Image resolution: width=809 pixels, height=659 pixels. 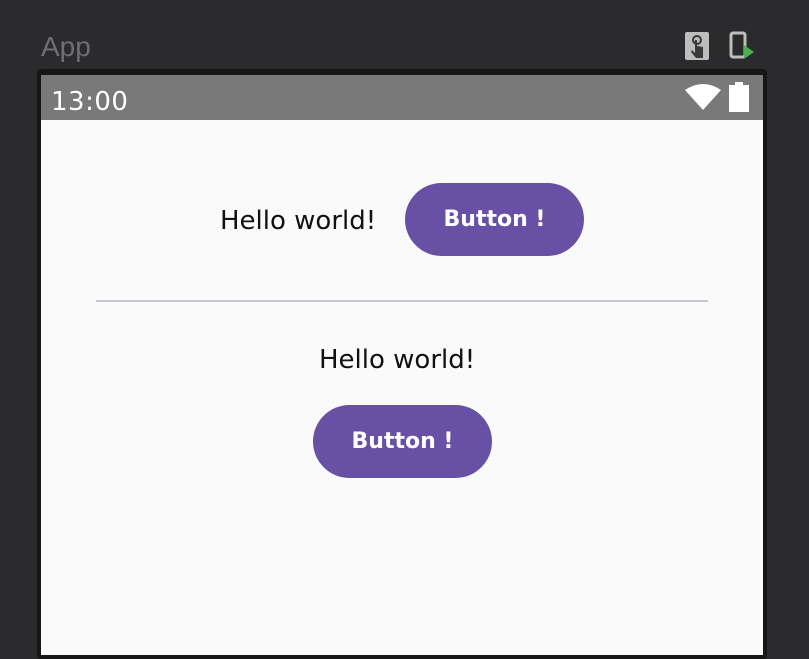 I want to click on deploy-to-device-icon, so click(x=742, y=48).